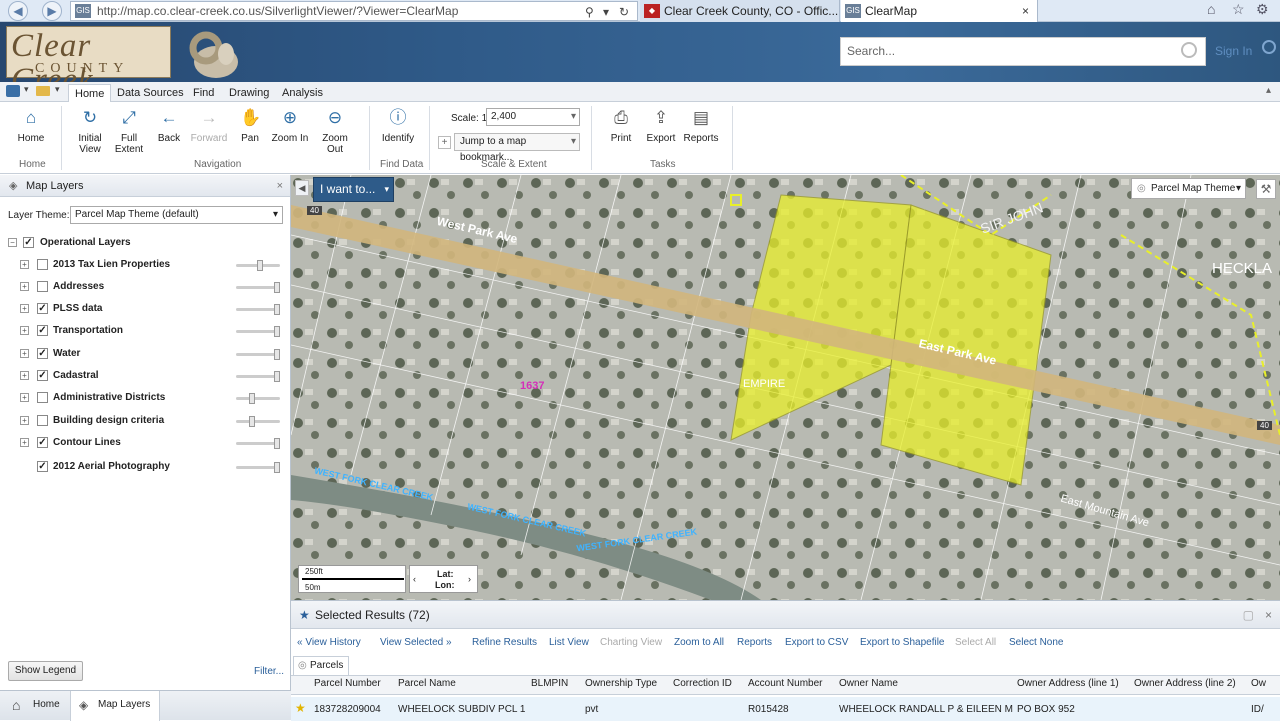 The image size is (1280, 721). Describe the element at coordinates (1262, 9) in the screenshot. I see `settings-gear-icon: ⚙` at that location.